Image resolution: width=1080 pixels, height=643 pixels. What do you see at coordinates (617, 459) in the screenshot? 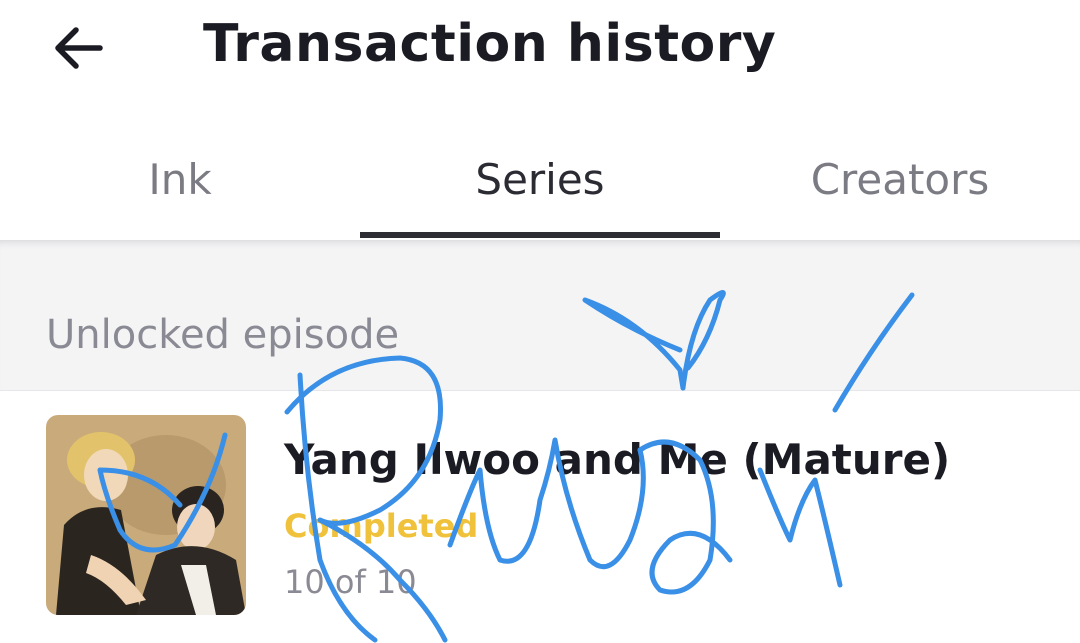
I see `series-title: Yang Ilwoo and Me (Mature)` at bounding box center [617, 459].